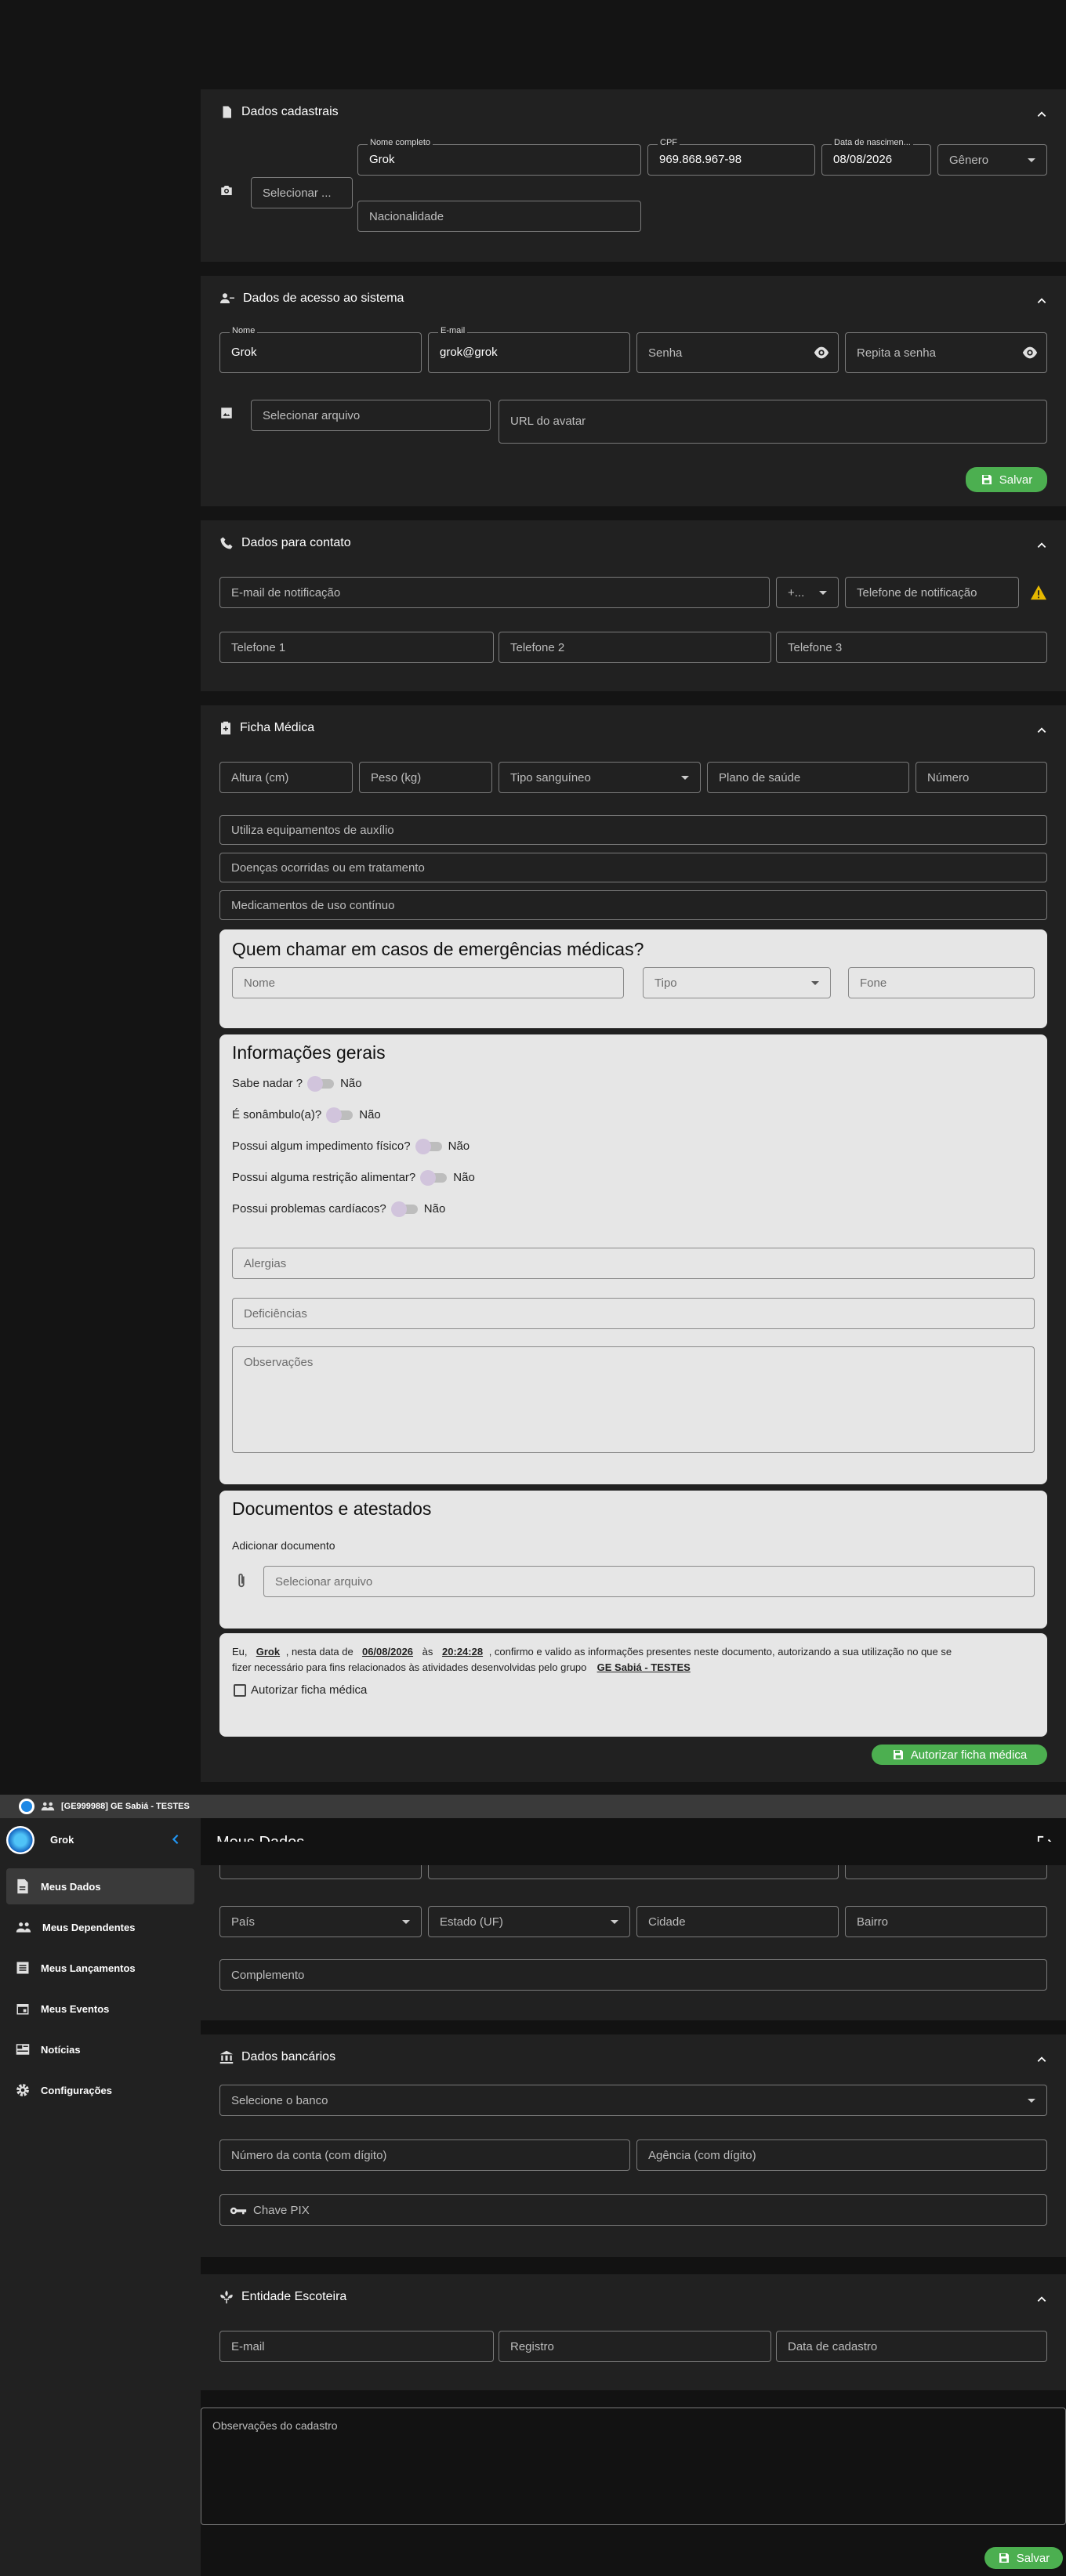 This screenshot has width=1066, height=2576. Describe the element at coordinates (425, 777) in the screenshot. I see `peso-field: Peso (kg)` at that location.